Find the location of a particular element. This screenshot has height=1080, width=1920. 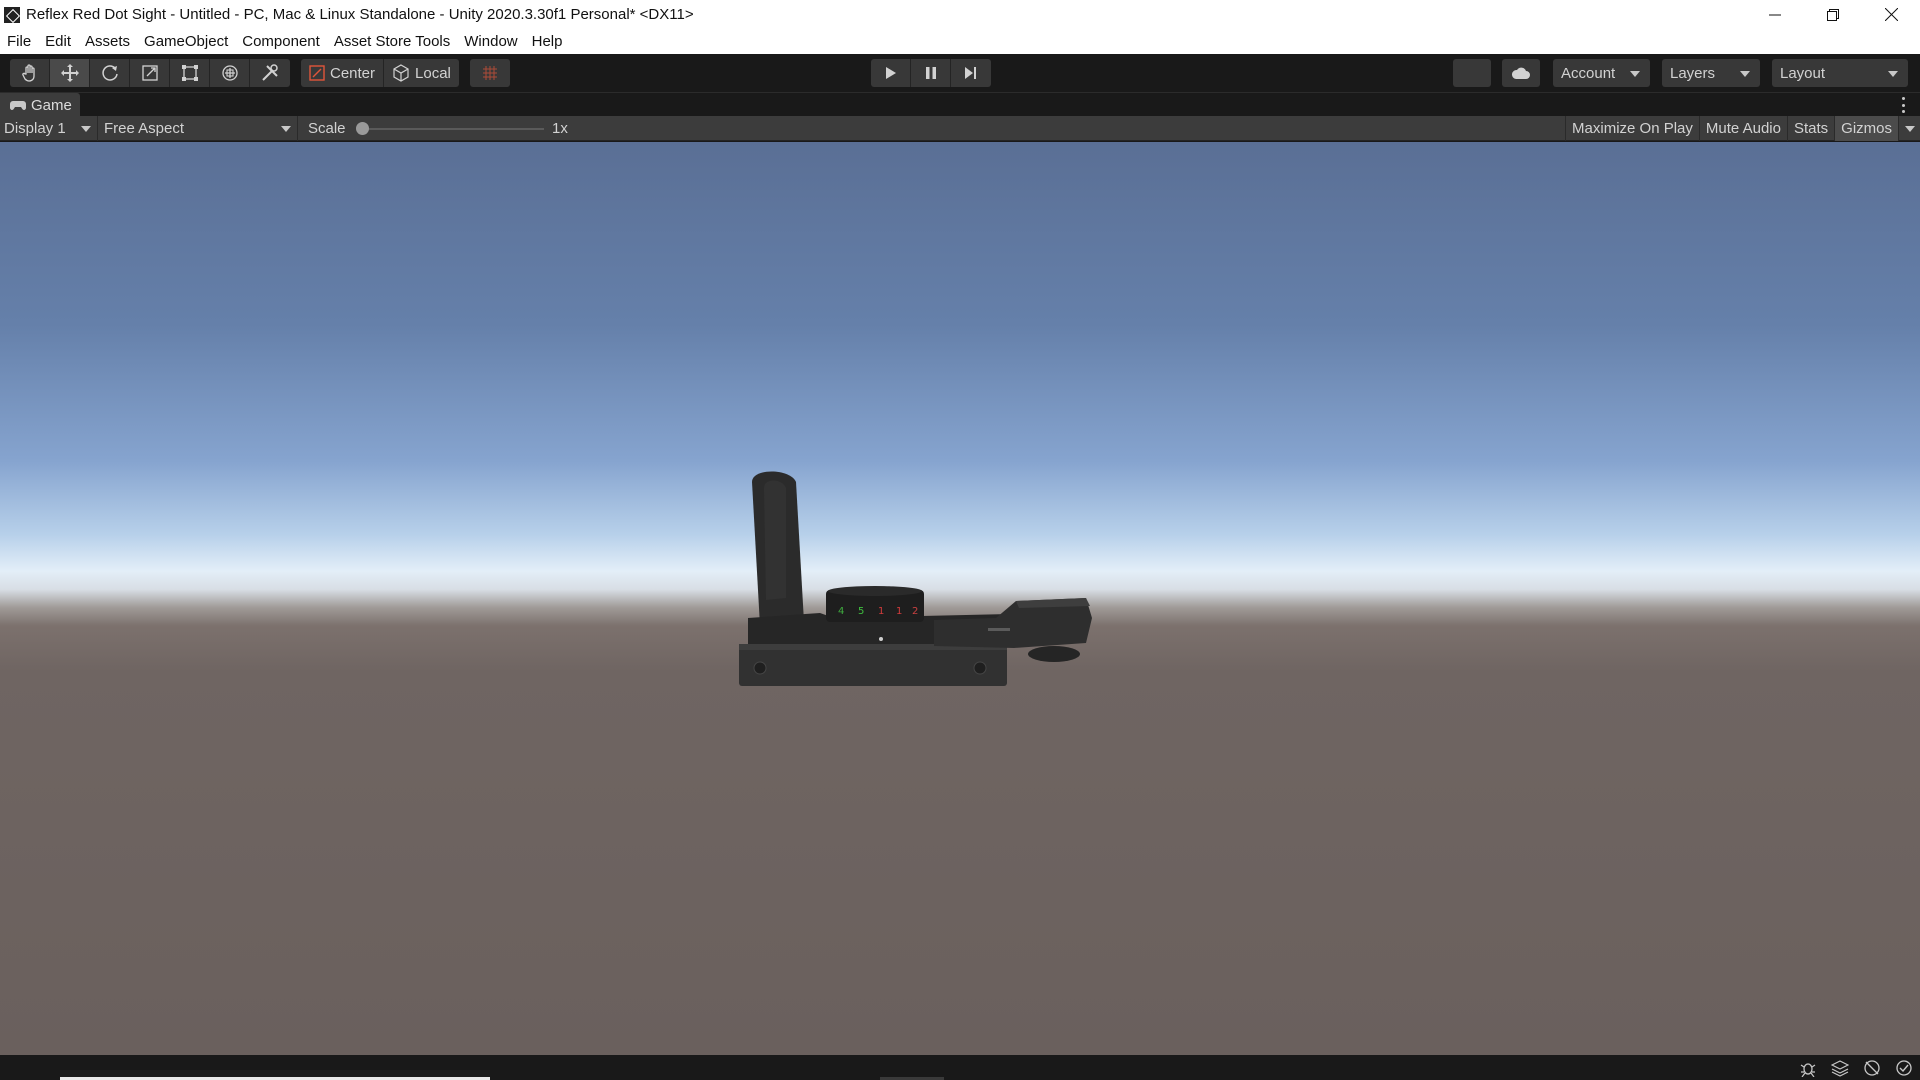

menu-help: Help is located at coordinates (547, 41).